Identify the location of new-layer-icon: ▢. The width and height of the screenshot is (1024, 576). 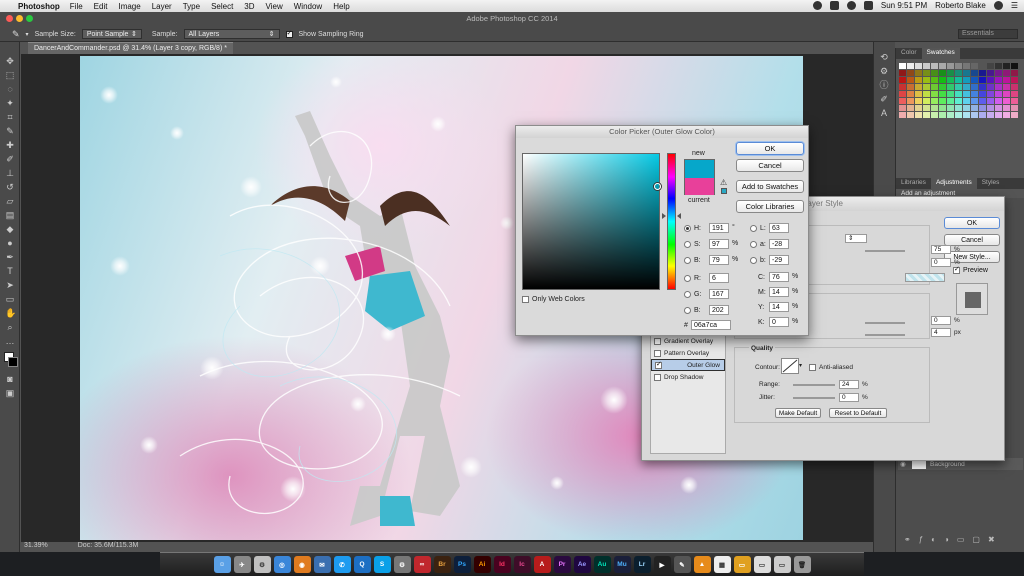
(976, 539).